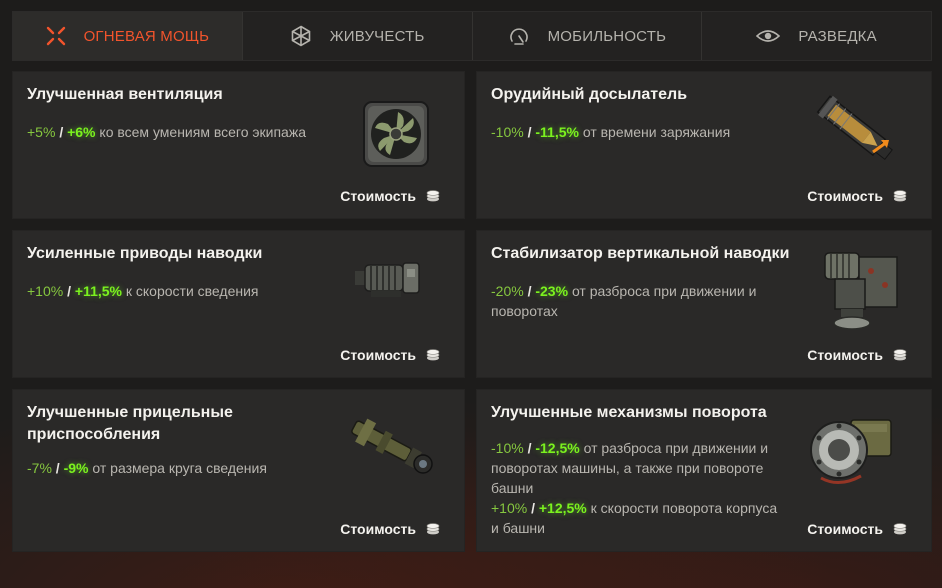 The width and height of the screenshot is (942, 588). I want to click on tab-mobility: Мобильность, so click(588, 36).